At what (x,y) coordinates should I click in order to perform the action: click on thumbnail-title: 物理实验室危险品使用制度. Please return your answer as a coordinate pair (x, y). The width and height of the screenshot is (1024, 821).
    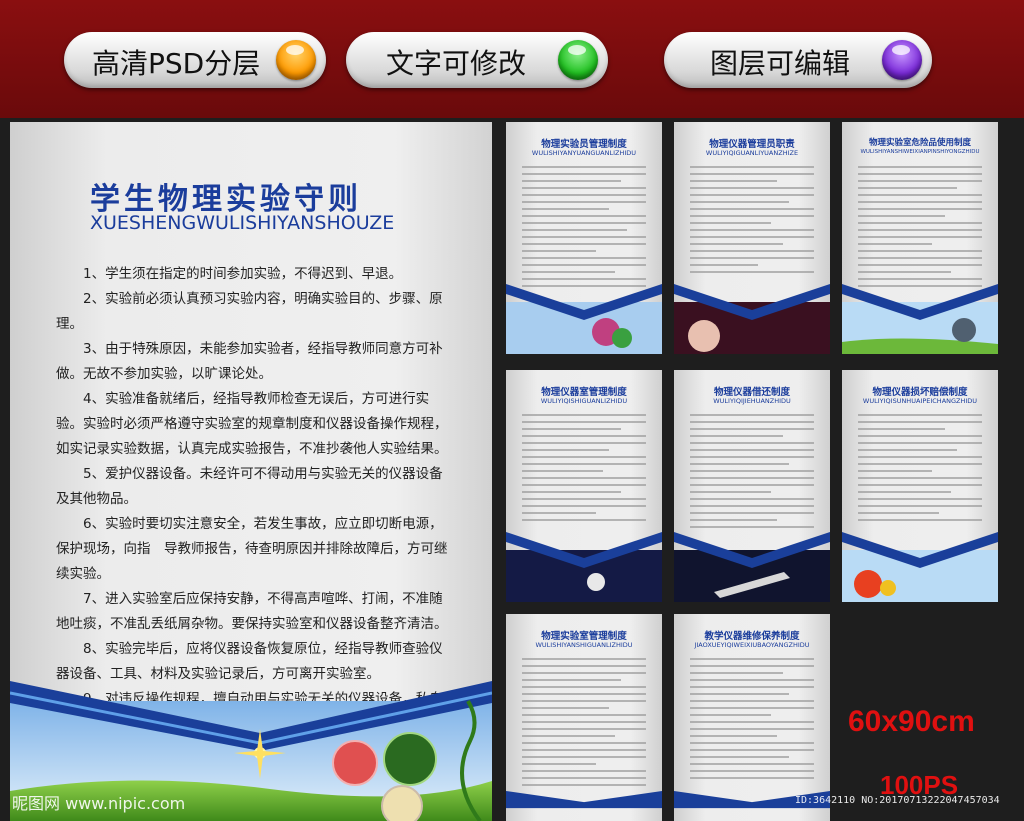
    Looking at the image, I should click on (919, 143).